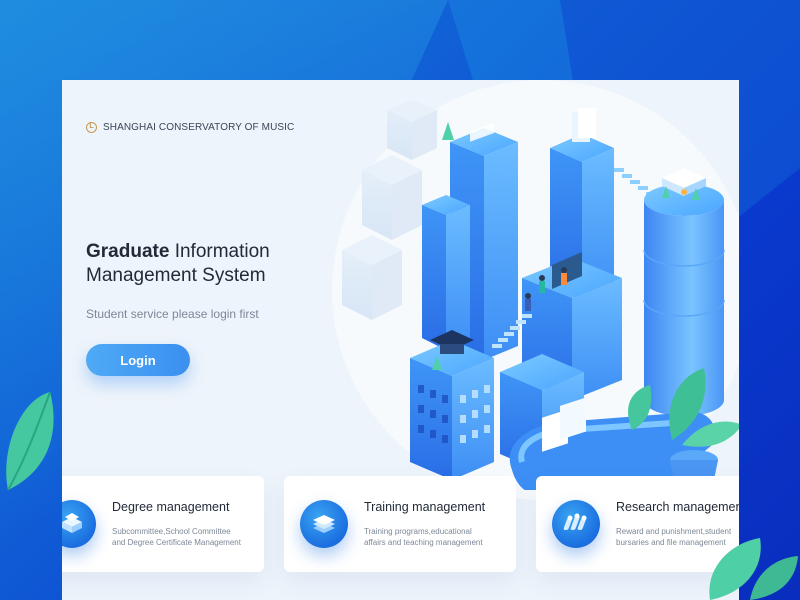 This screenshot has height=600, width=800. What do you see at coordinates (219, 251) in the screenshot?
I see `title-rest: Information` at bounding box center [219, 251].